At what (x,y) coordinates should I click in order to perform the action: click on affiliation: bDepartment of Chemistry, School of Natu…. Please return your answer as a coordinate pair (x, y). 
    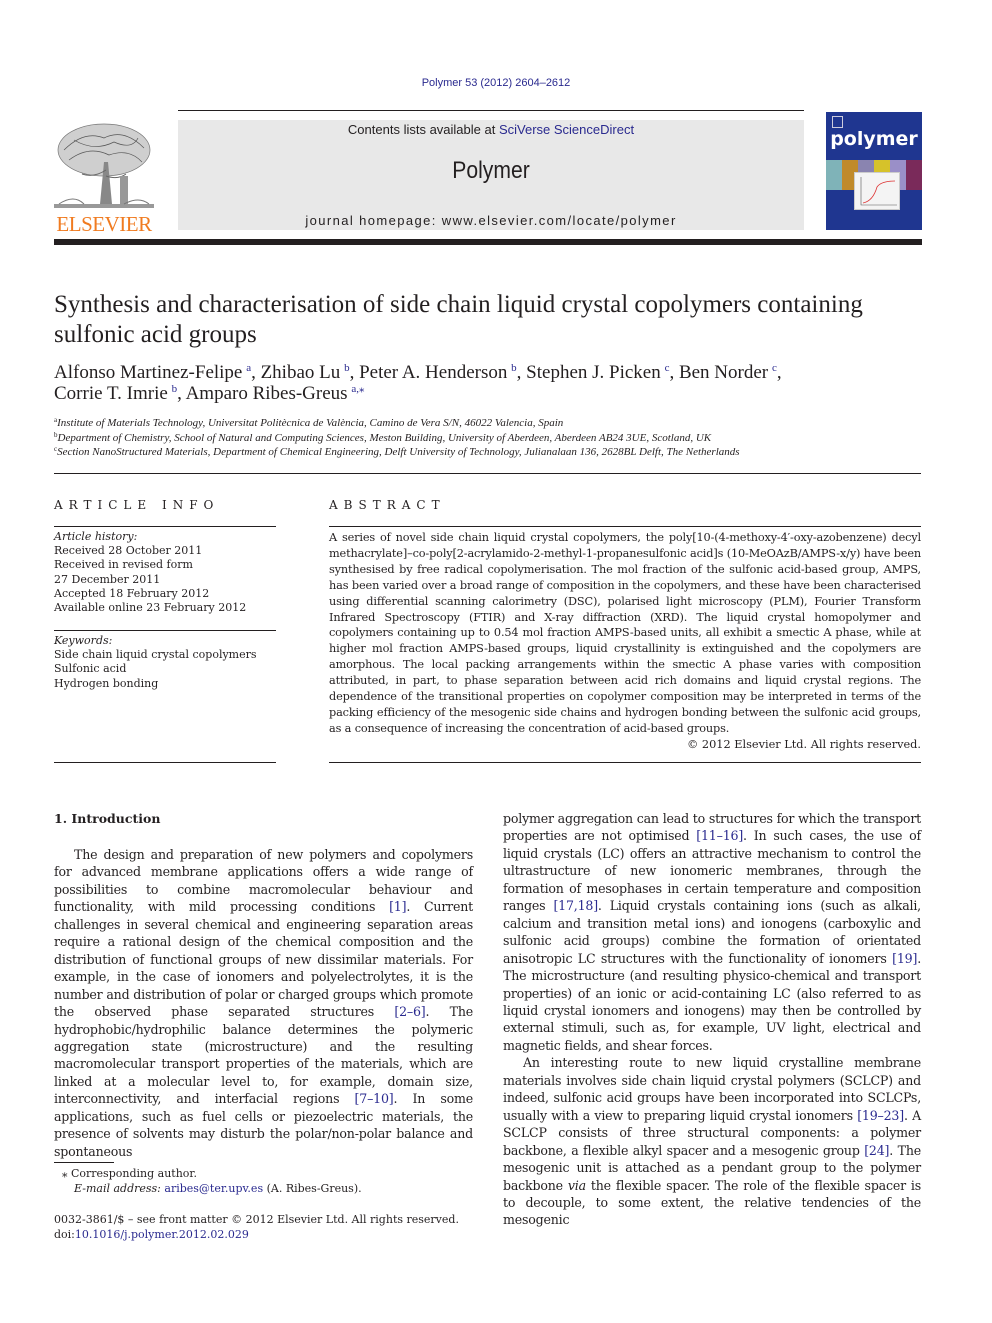
    Looking at the image, I should click on (494, 438).